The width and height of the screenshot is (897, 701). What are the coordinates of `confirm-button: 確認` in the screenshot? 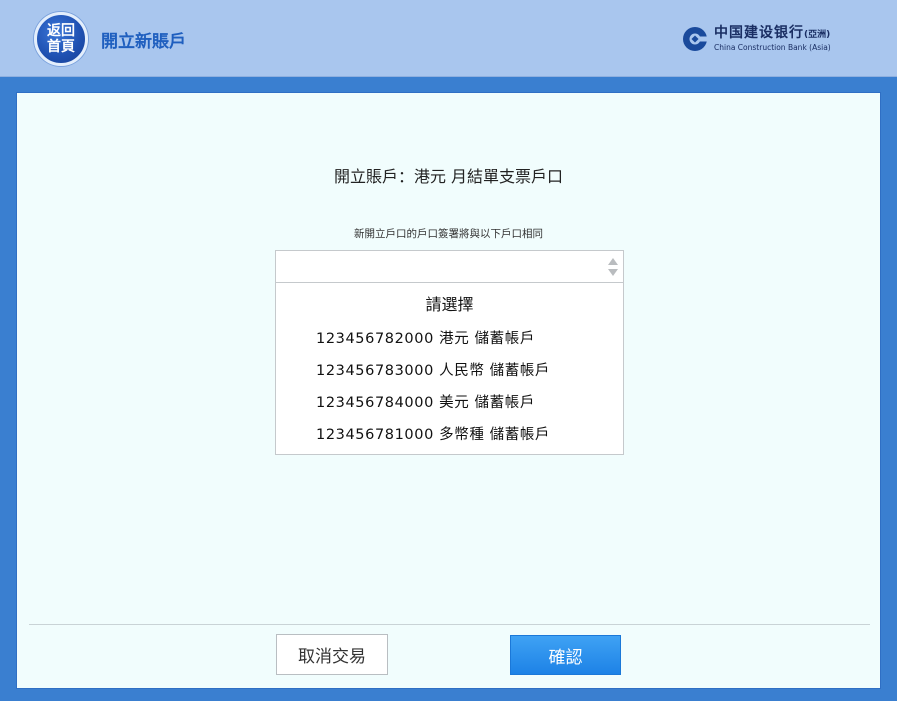 It's located at (565, 655).